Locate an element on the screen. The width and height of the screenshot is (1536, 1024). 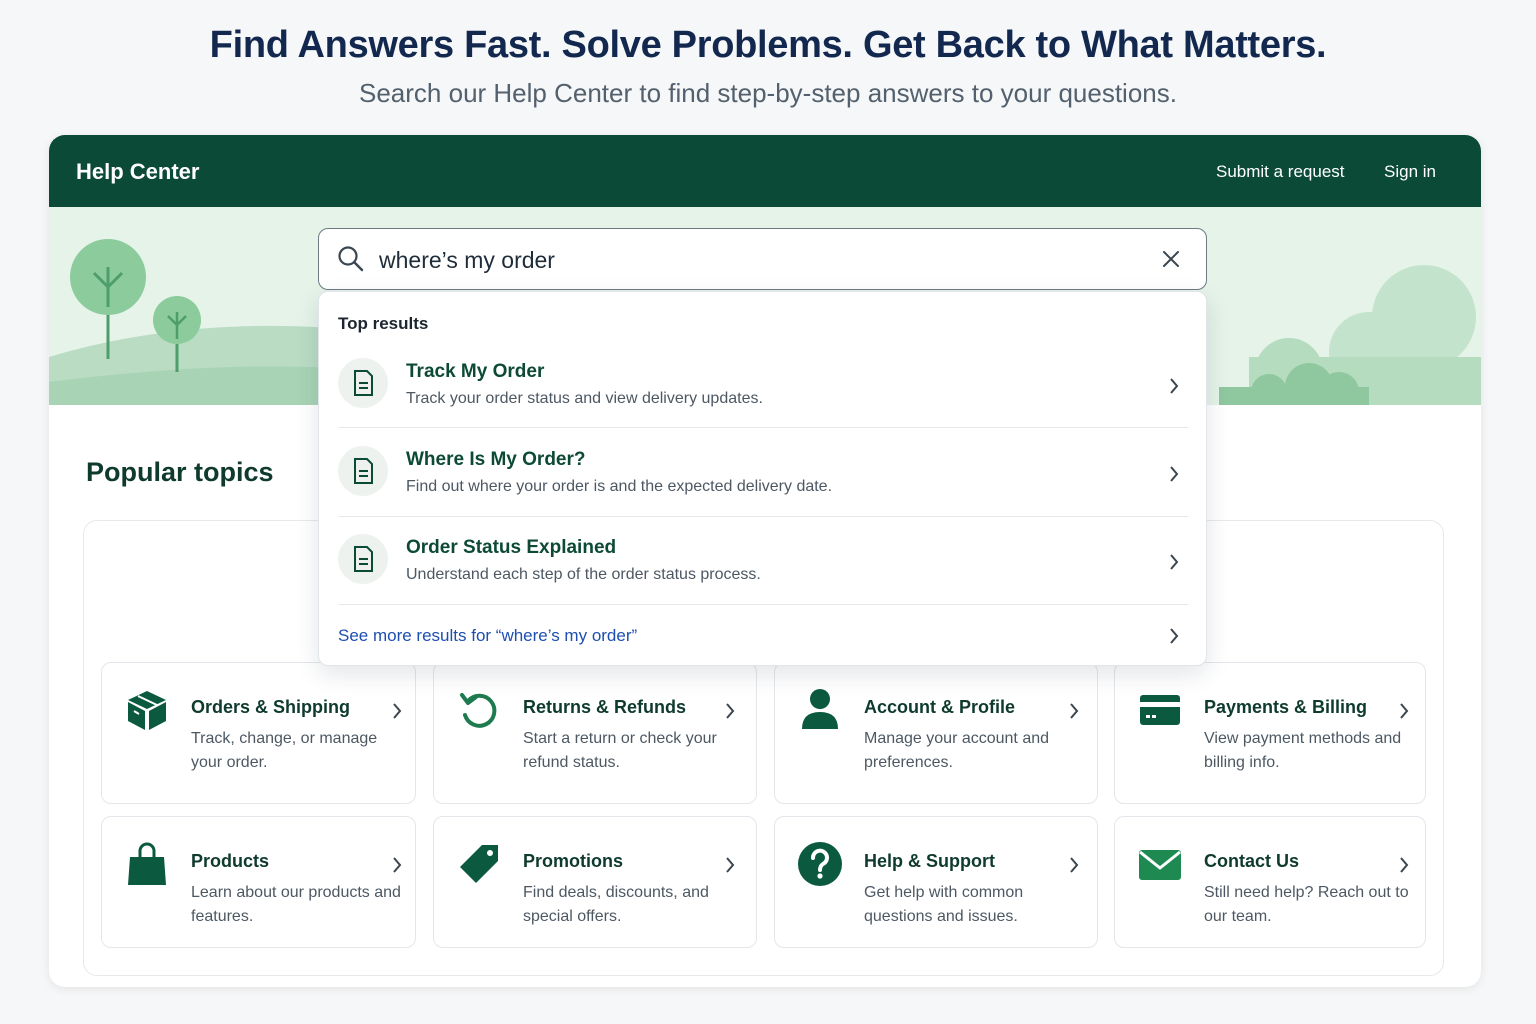
search-bar is located at coordinates (762, 259).